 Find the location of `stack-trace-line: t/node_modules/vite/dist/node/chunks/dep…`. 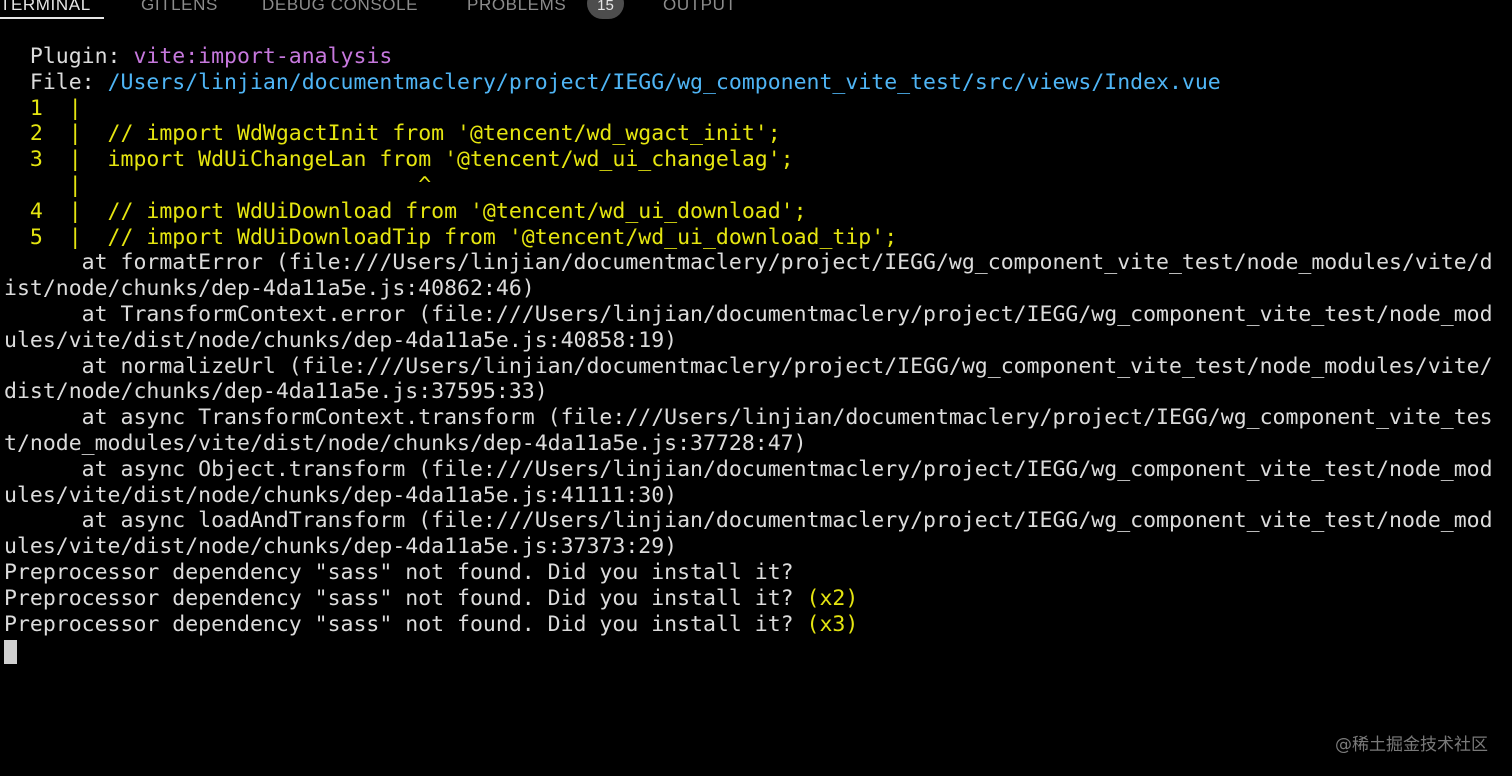

stack-trace-line: t/node_modules/vite/dist/node/chunks/dep… is located at coordinates (405, 443).